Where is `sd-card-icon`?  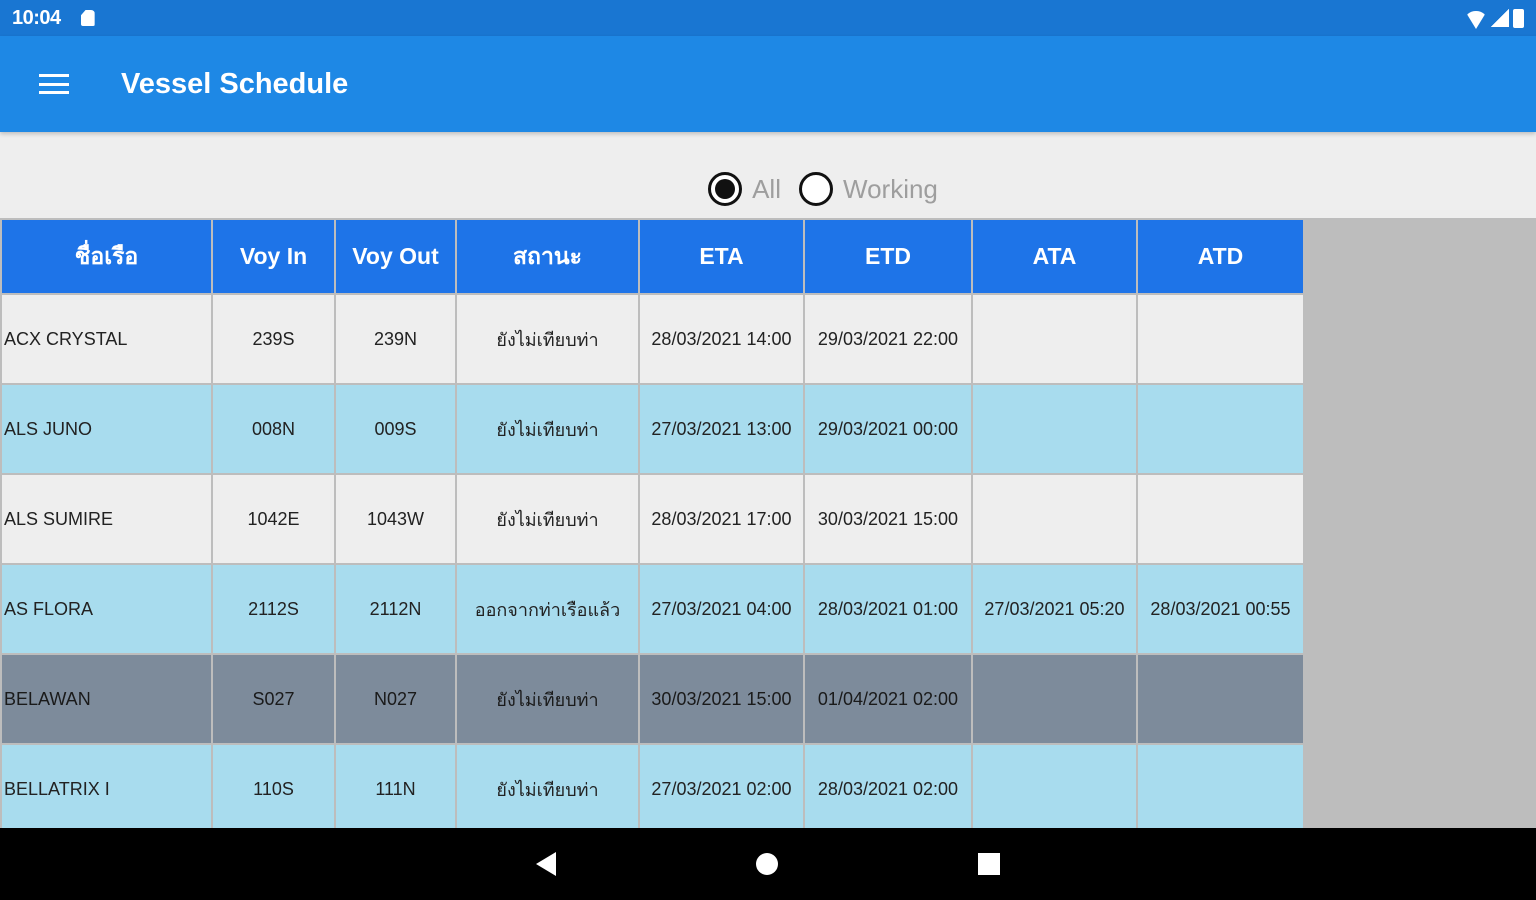
sd-card-icon is located at coordinates (87, 18).